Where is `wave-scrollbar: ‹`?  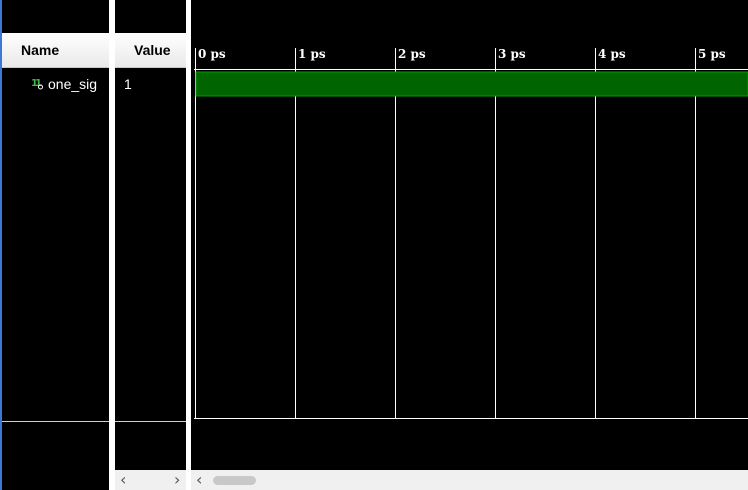
wave-scrollbar: ‹ is located at coordinates (469, 480).